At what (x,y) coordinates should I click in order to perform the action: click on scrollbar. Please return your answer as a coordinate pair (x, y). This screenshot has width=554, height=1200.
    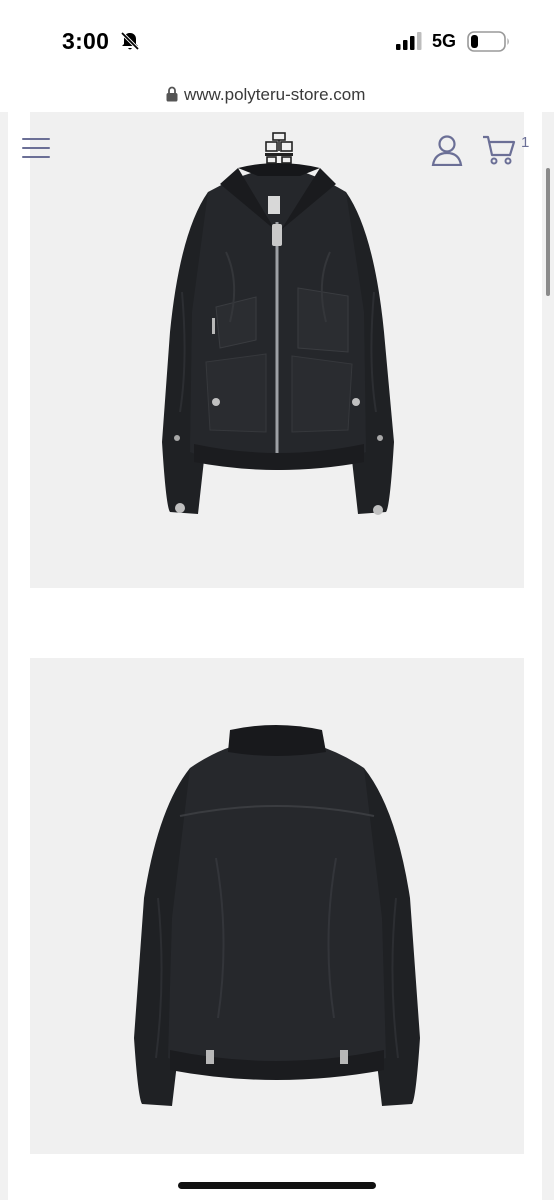
    Looking at the image, I should click on (548, 232).